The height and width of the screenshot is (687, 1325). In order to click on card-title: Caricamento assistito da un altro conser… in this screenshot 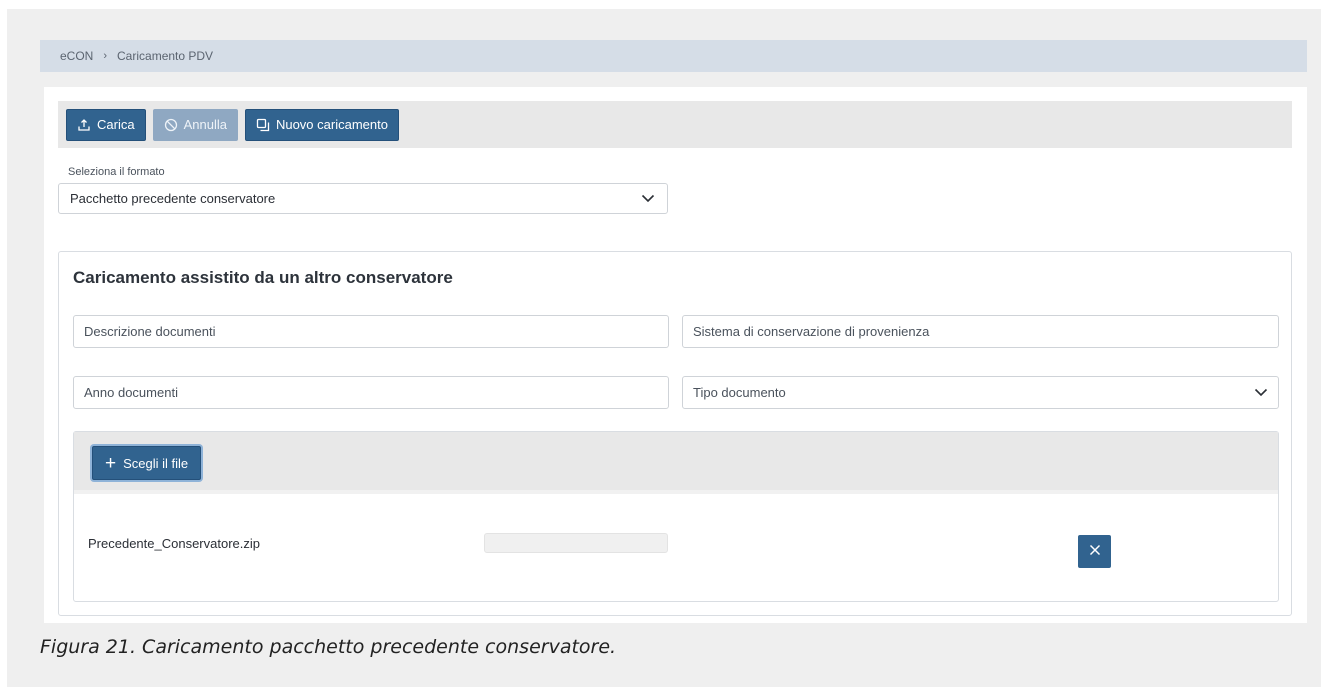, I will do `click(263, 277)`.